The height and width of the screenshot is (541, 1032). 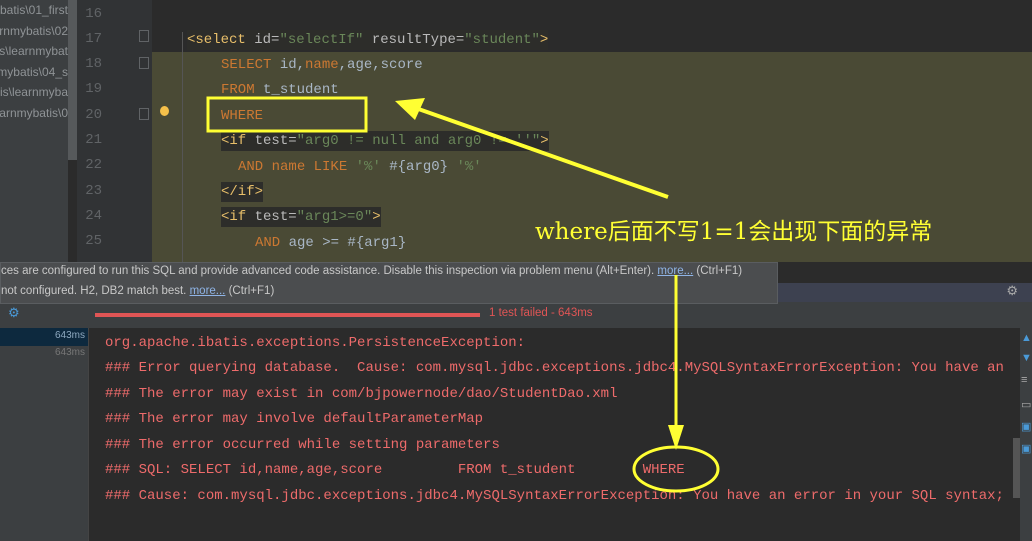 What do you see at coordinates (734, 232) in the screenshot?
I see `annotation-text: where后面不写1=1会出现下面的异常` at bounding box center [734, 232].